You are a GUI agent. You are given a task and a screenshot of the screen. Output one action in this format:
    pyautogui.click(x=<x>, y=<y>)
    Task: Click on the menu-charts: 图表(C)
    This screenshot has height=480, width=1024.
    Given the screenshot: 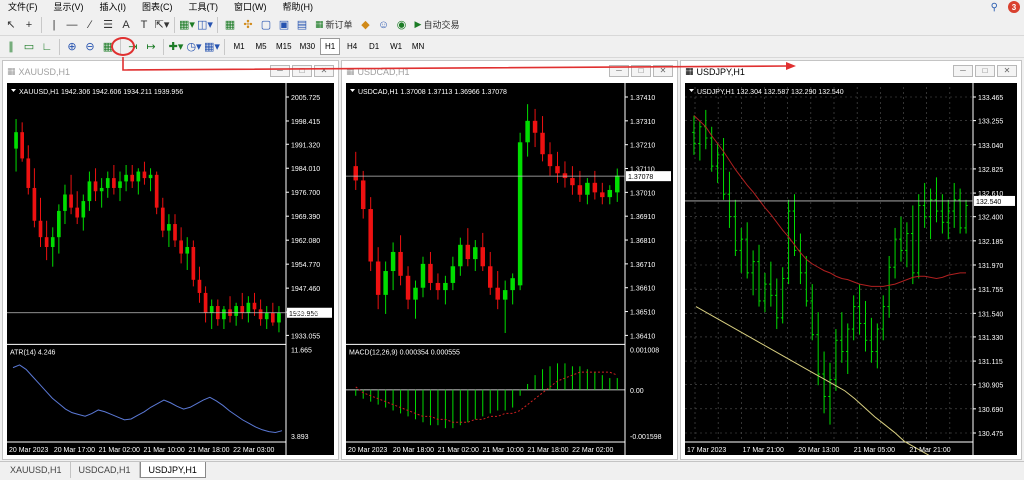 What is the action you would take?
    pyautogui.click(x=157, y=7)
    